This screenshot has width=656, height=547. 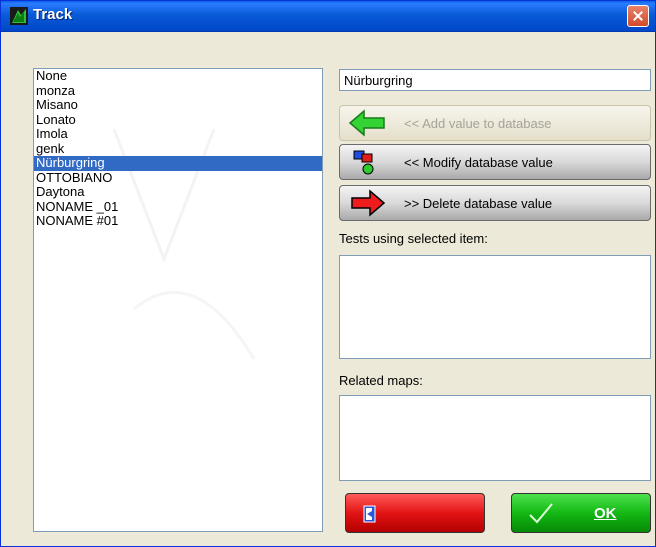 I want to click on arrow-right-icon, so click(x=368, y=203).